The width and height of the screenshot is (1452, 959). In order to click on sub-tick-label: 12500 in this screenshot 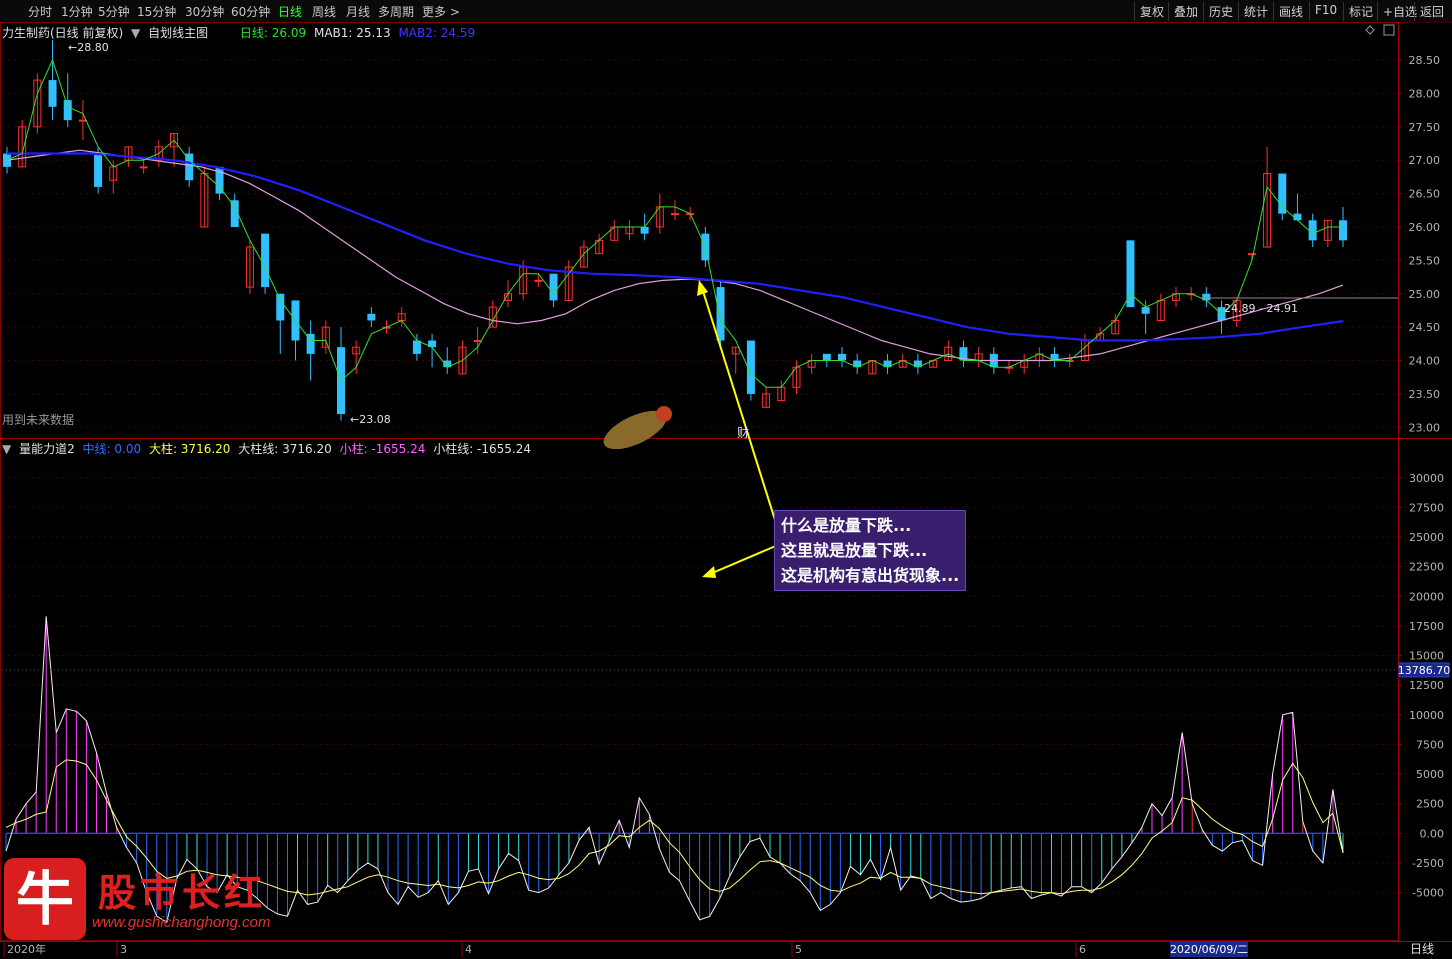, I will do `click(1426, 685)`.